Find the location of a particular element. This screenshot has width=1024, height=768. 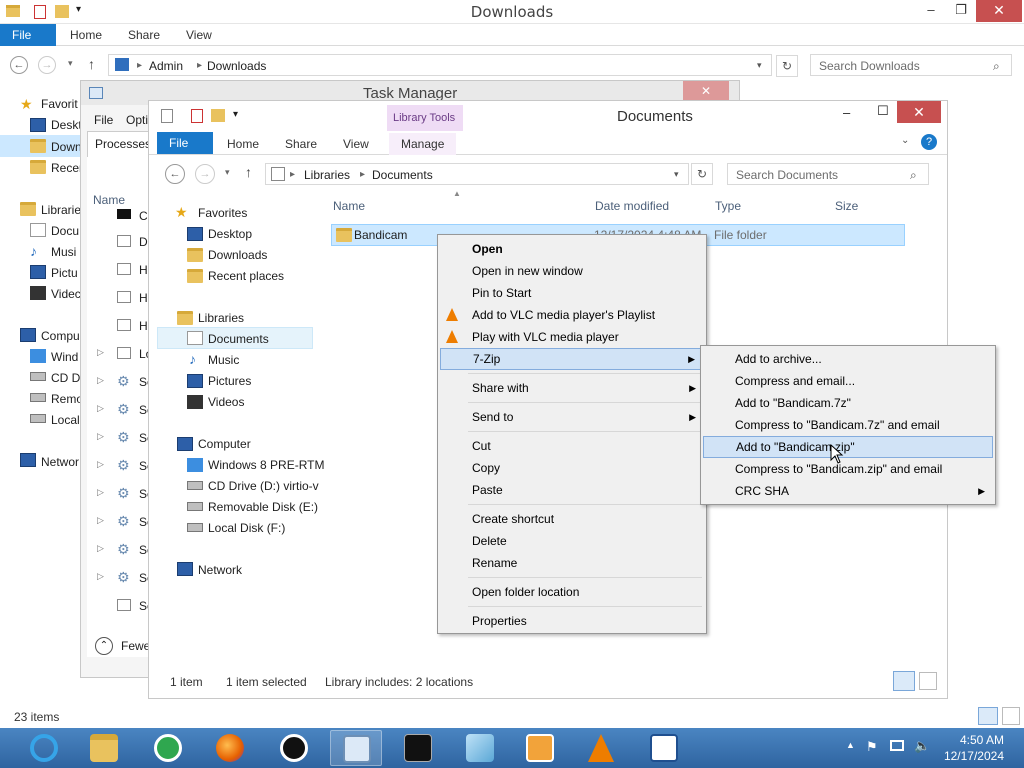

taskbar-cmd is located at coordinates (418, 748).